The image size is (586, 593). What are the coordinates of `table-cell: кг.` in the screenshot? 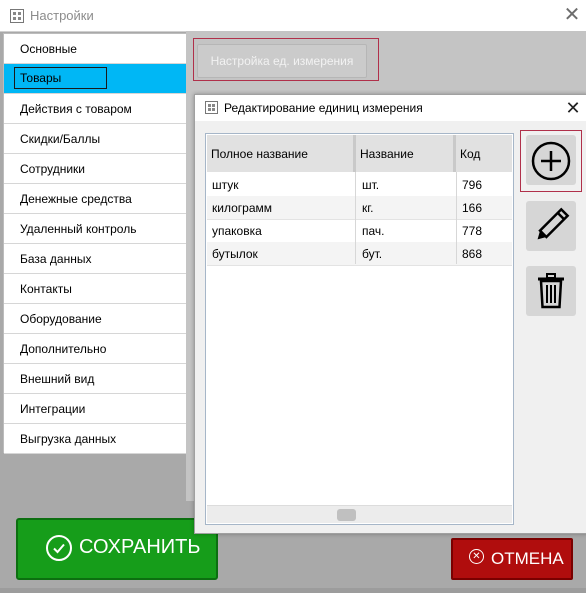 It's located at (368, 208).